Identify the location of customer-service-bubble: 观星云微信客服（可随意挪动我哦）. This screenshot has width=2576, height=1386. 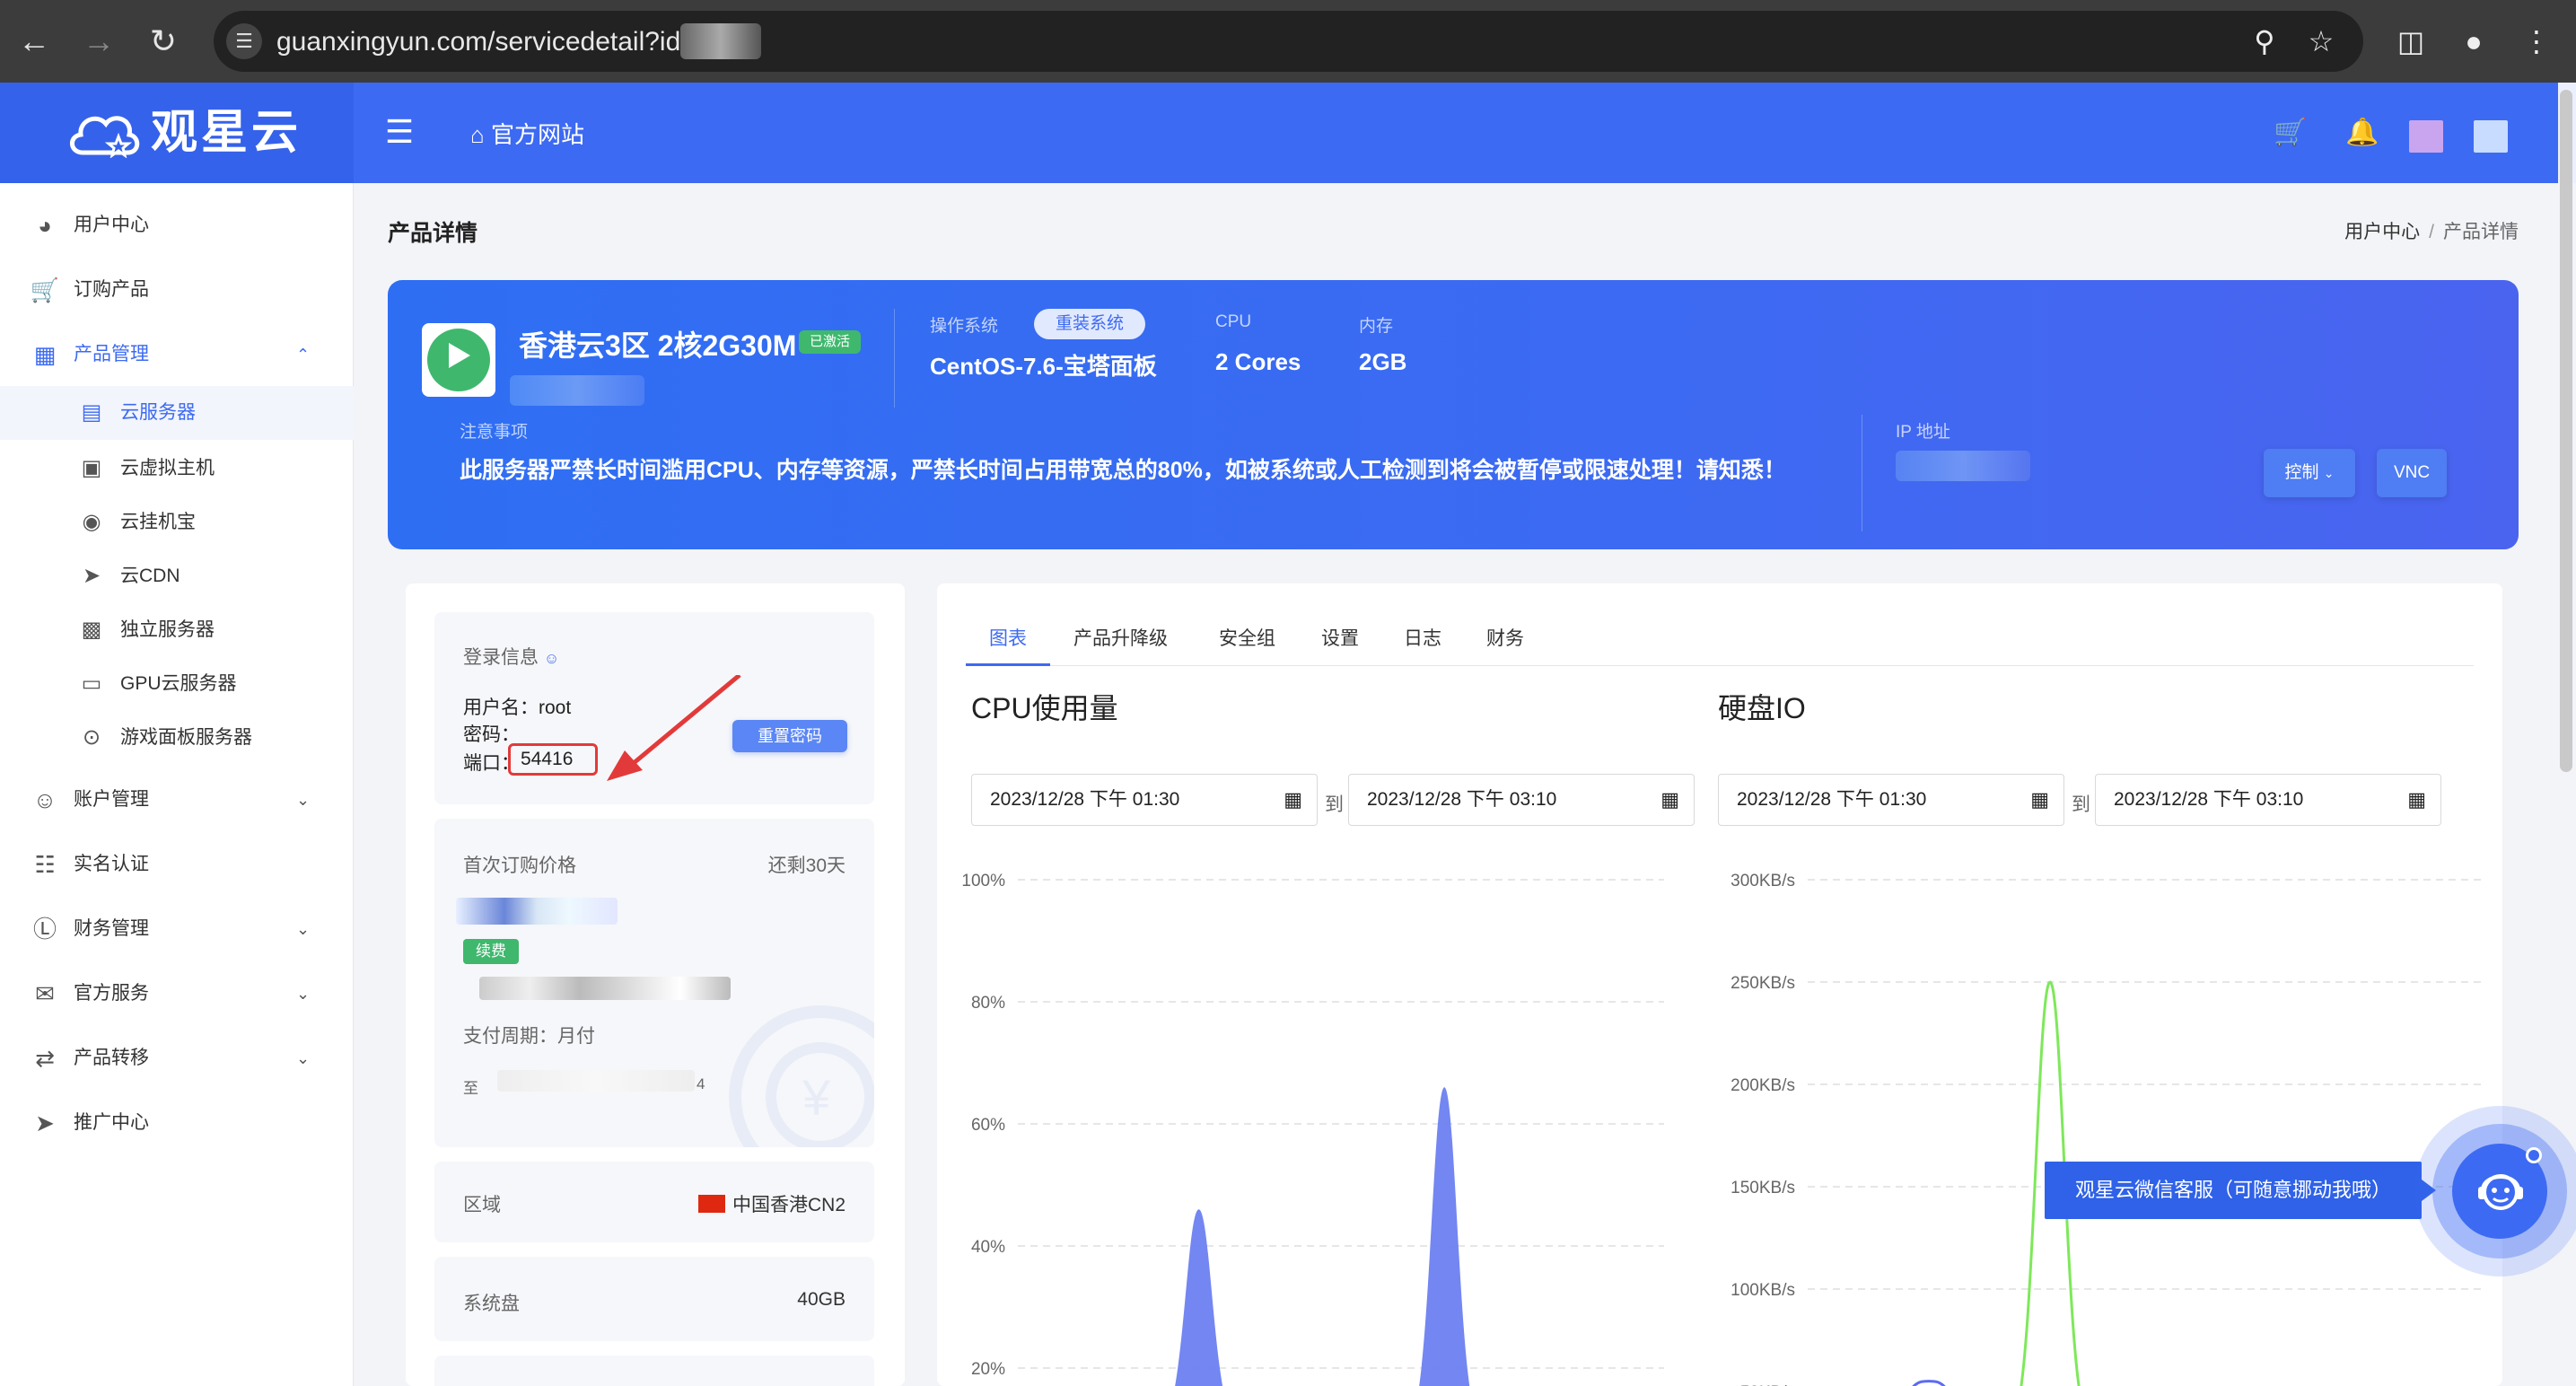
(2240, 1190).